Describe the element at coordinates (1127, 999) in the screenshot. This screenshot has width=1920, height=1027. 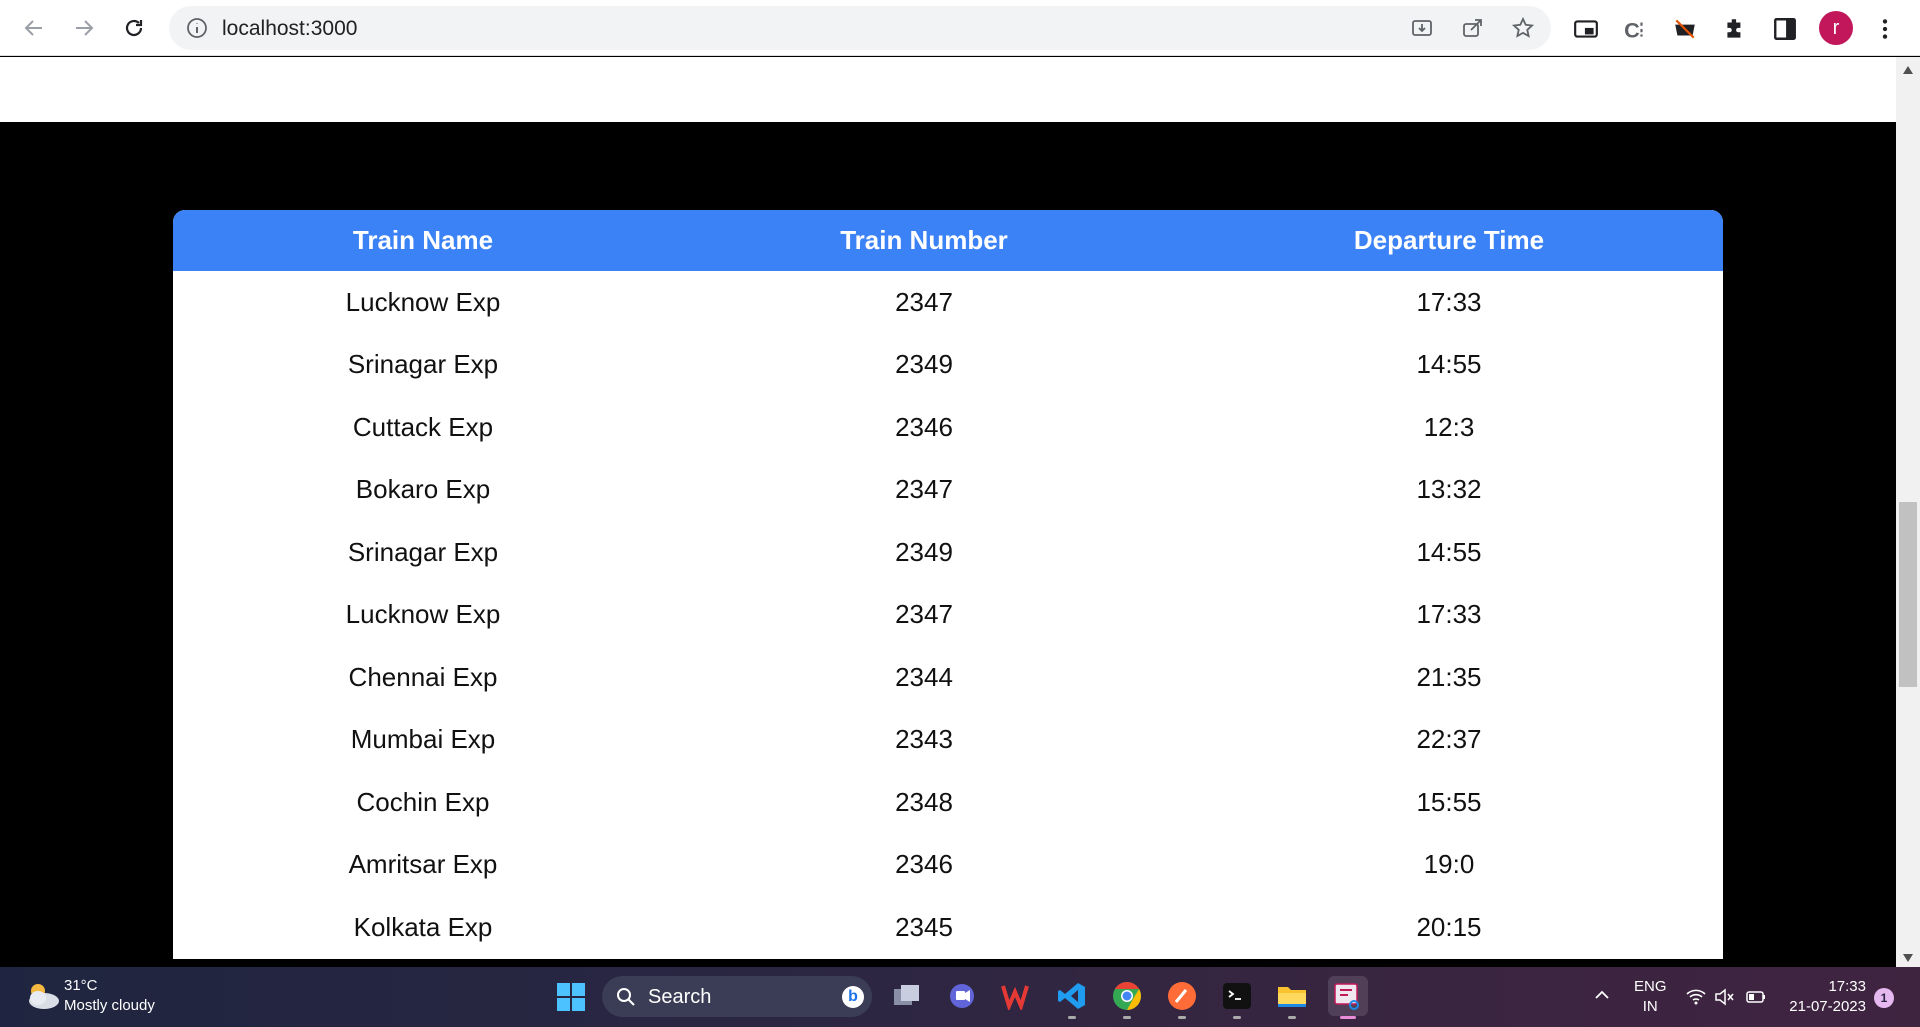
I see `chrome-icon` at that location.